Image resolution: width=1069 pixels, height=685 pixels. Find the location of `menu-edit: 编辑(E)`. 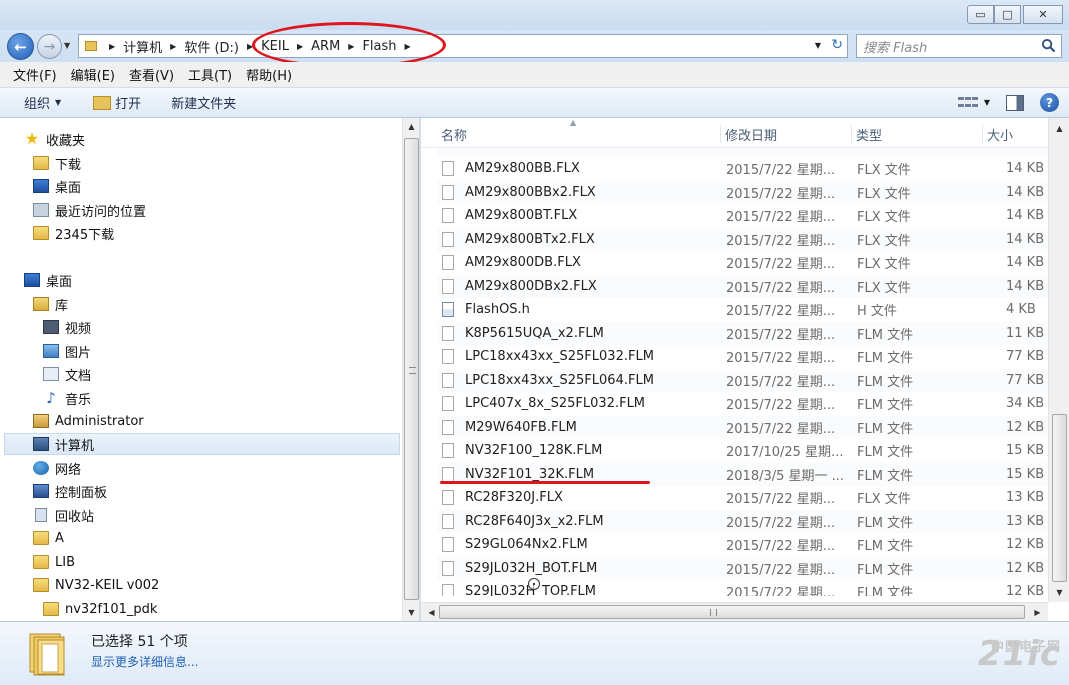

menu-edit: 编辑(E) is located at coordinates (93, 74).